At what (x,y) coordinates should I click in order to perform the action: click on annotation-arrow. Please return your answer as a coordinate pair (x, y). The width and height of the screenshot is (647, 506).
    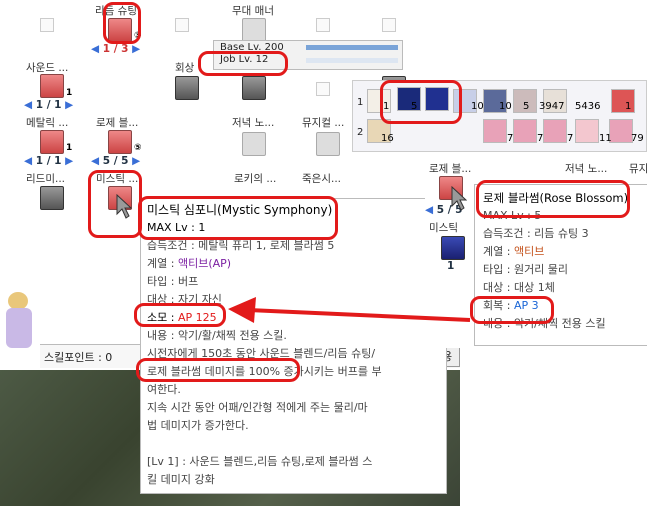
    Looking at the image, I should click on (349, 310).